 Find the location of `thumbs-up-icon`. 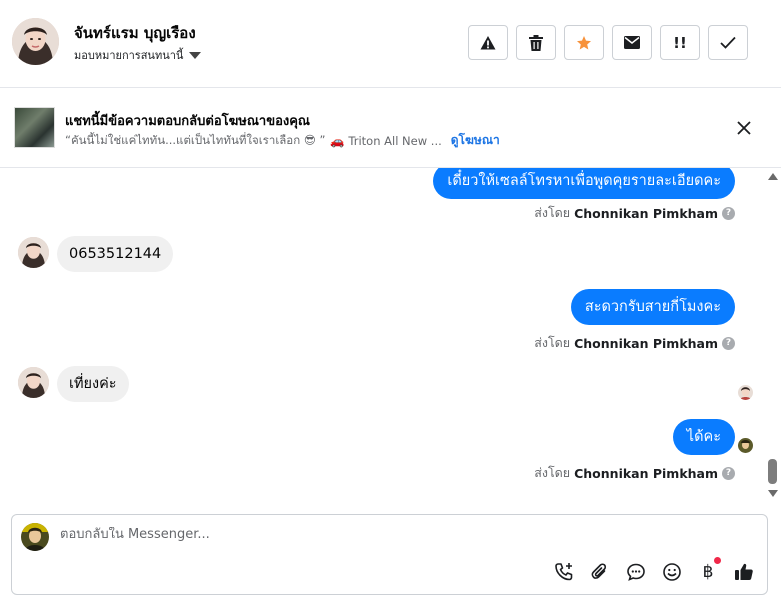

thumbs-up-icon is located at coordinates (744, 571).